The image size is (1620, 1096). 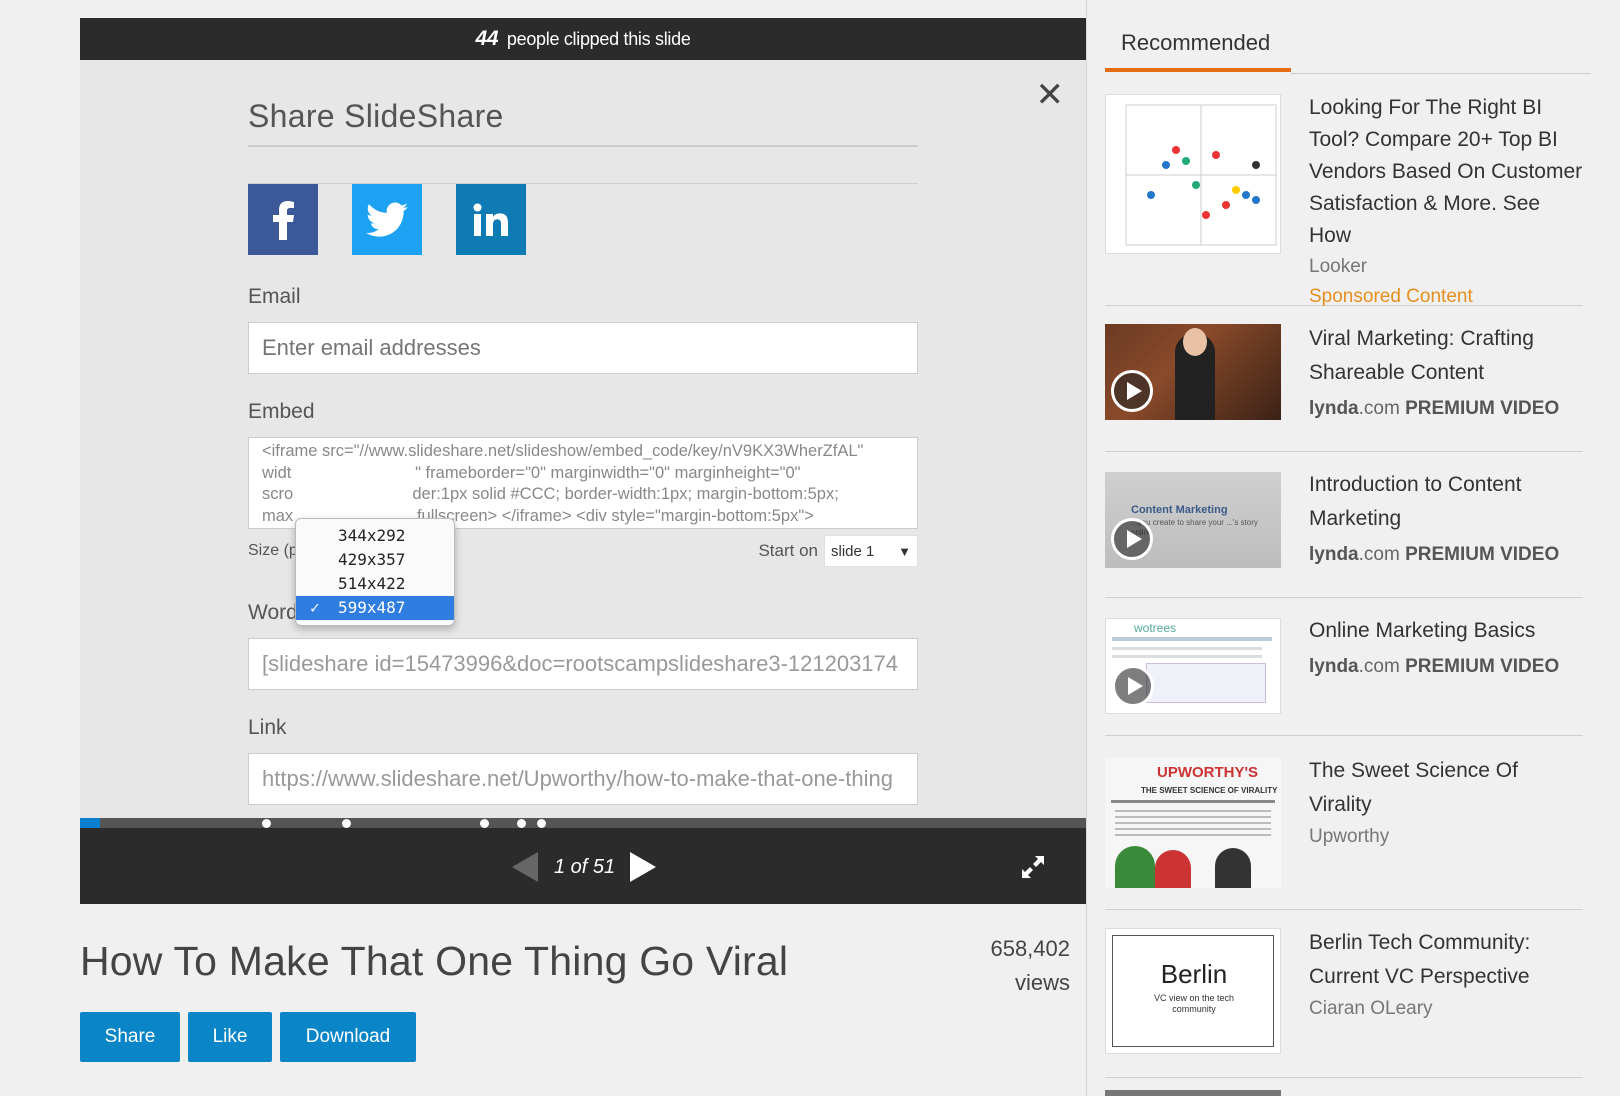 I want to click on item-title: Online Marketing Basics, so click(x=1422, y=630).